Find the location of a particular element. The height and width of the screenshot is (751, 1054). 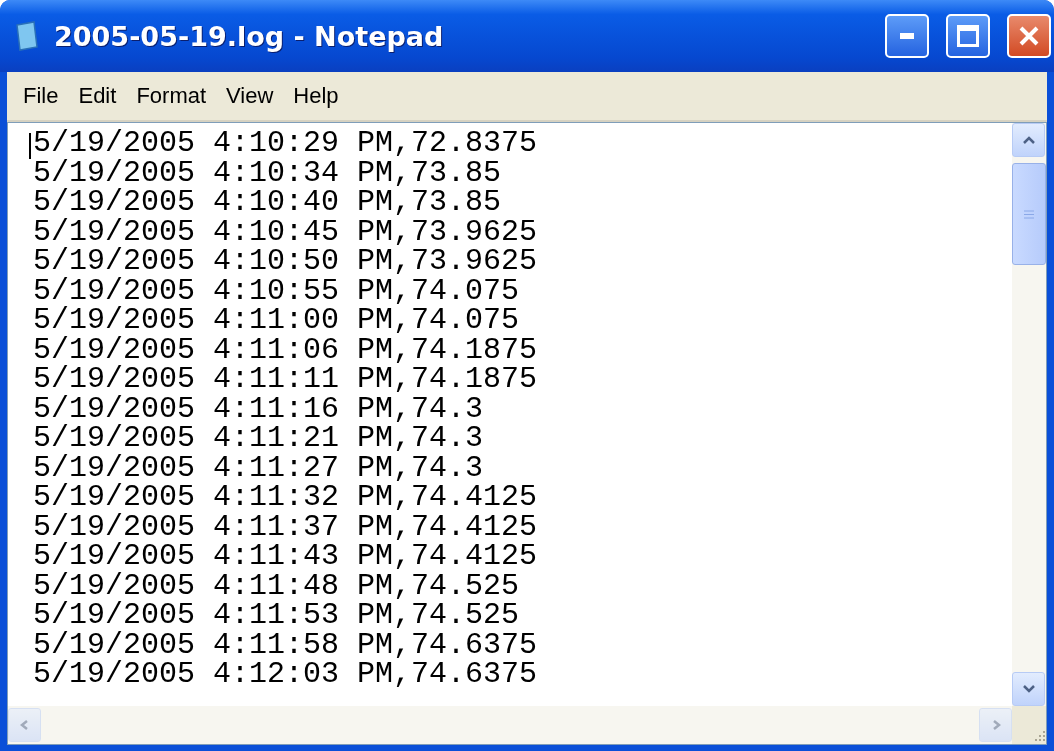

log-line: 5/19/2005 4:11:11 PM,74.1875 is located at coordinates (285, 380).